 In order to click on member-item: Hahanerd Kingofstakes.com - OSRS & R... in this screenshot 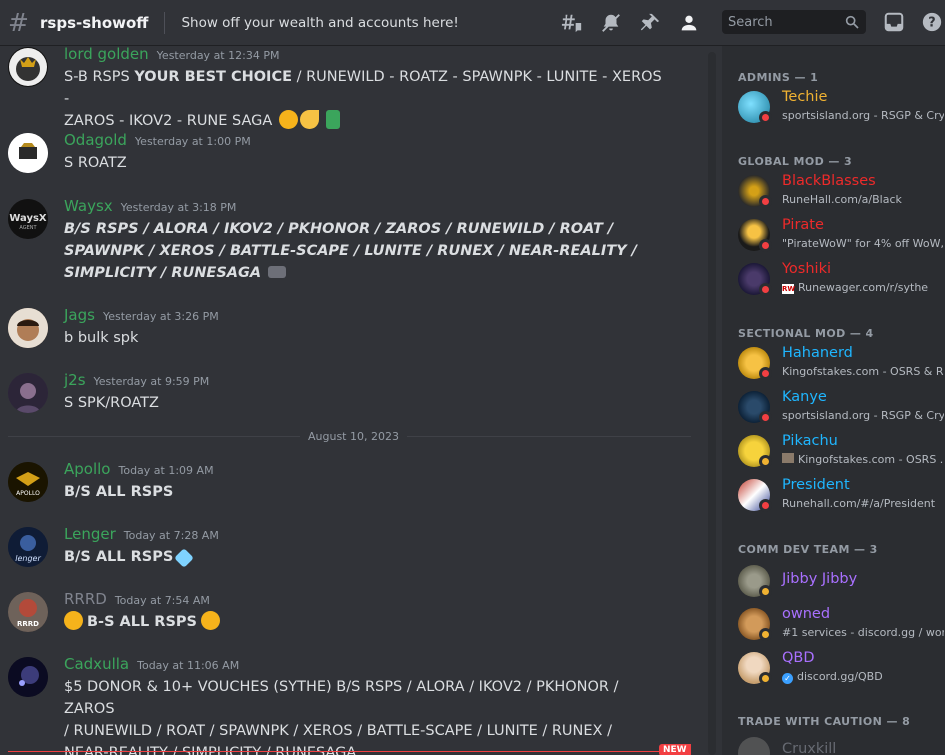, I will do `click(841, 365)`.